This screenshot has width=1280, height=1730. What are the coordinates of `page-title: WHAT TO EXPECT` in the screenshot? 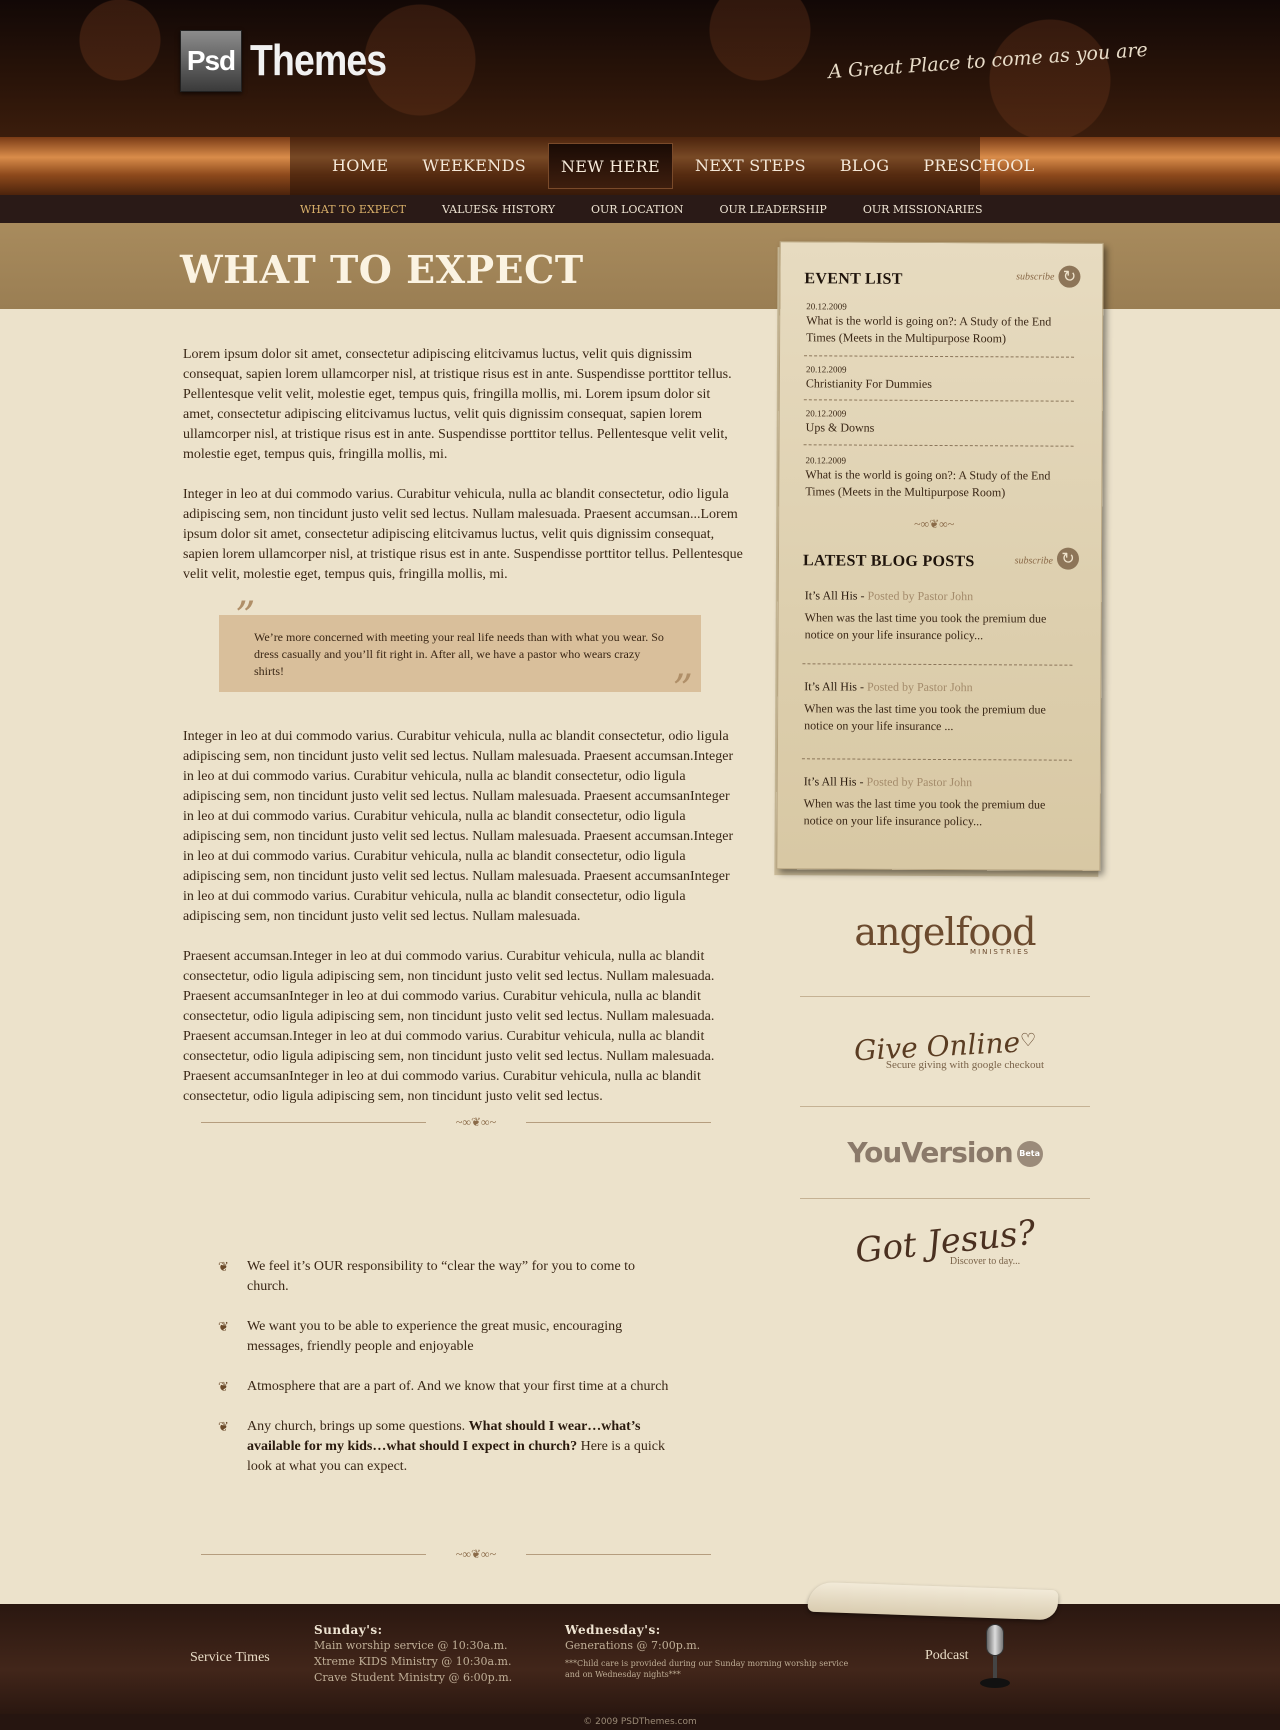 It's located at (382, 269).